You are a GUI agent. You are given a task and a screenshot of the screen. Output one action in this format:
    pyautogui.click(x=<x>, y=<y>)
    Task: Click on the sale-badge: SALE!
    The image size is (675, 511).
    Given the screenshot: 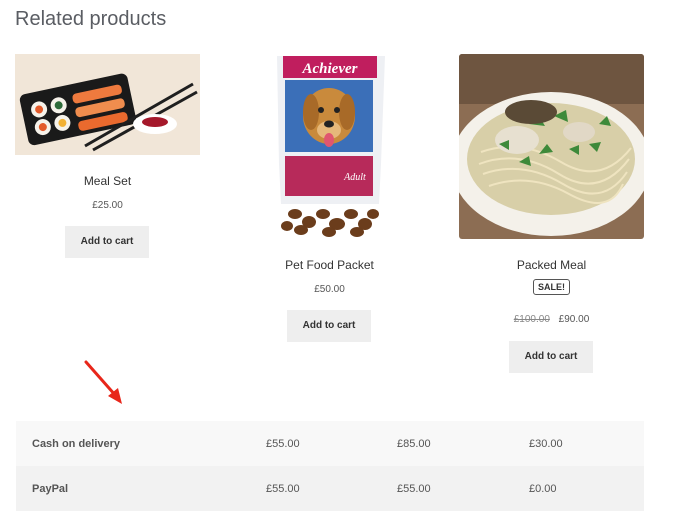 What is the action you would take?
    pyautogui.click(x=551, y=287)
    